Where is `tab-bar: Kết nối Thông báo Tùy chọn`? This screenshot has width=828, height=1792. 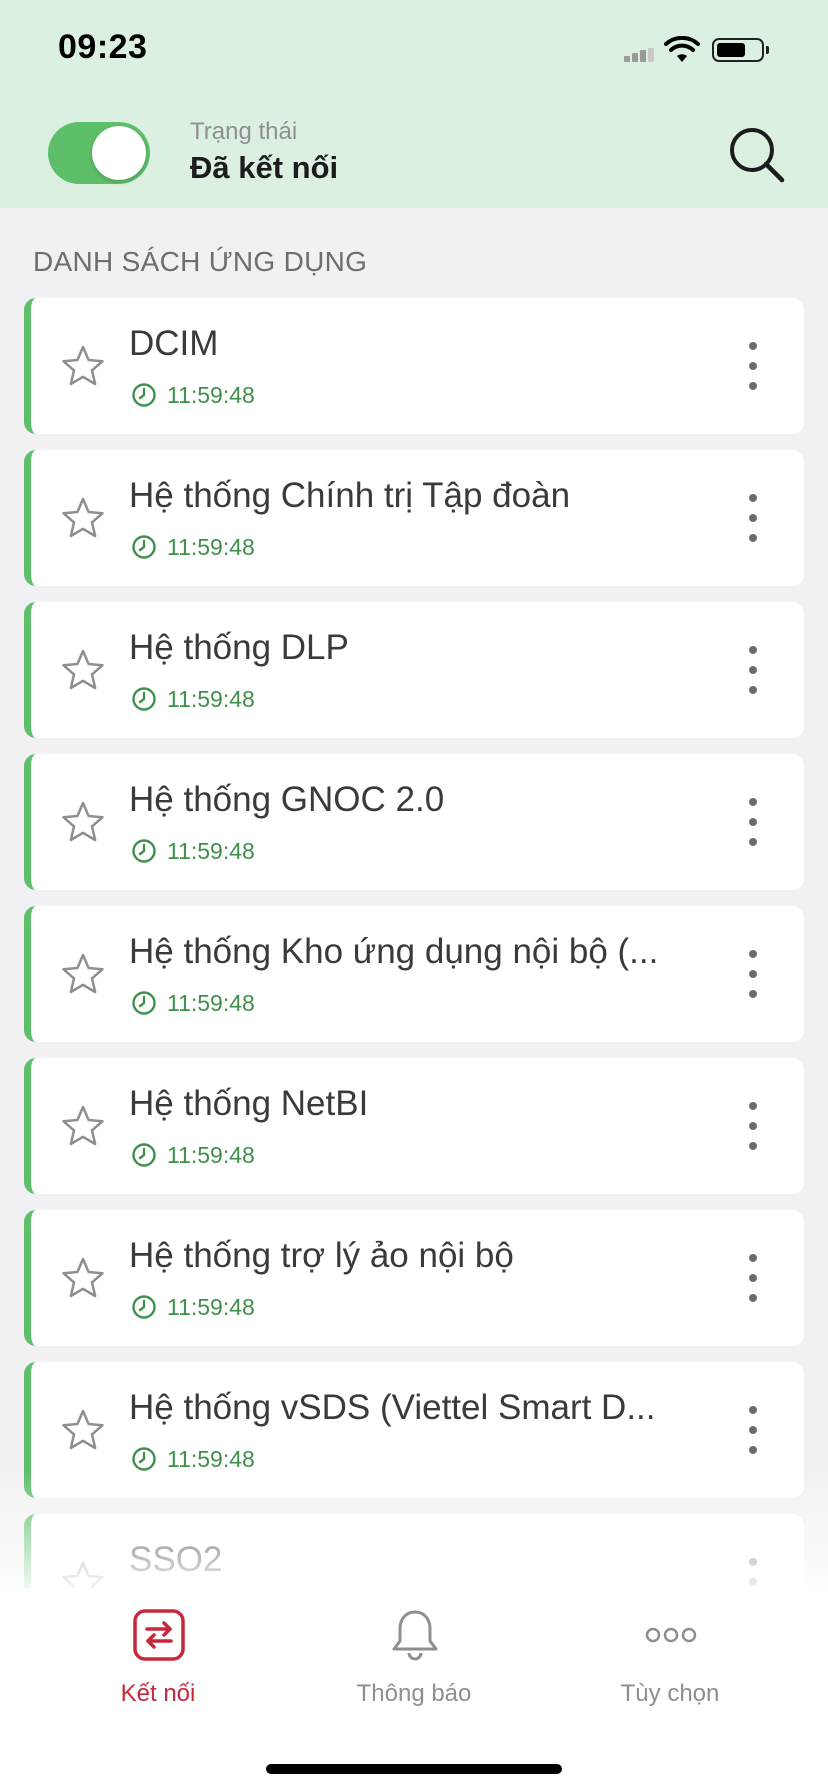 tab-bar: Kết nối Thông báo Tùy chọn is located at coordinates (414, 1690).